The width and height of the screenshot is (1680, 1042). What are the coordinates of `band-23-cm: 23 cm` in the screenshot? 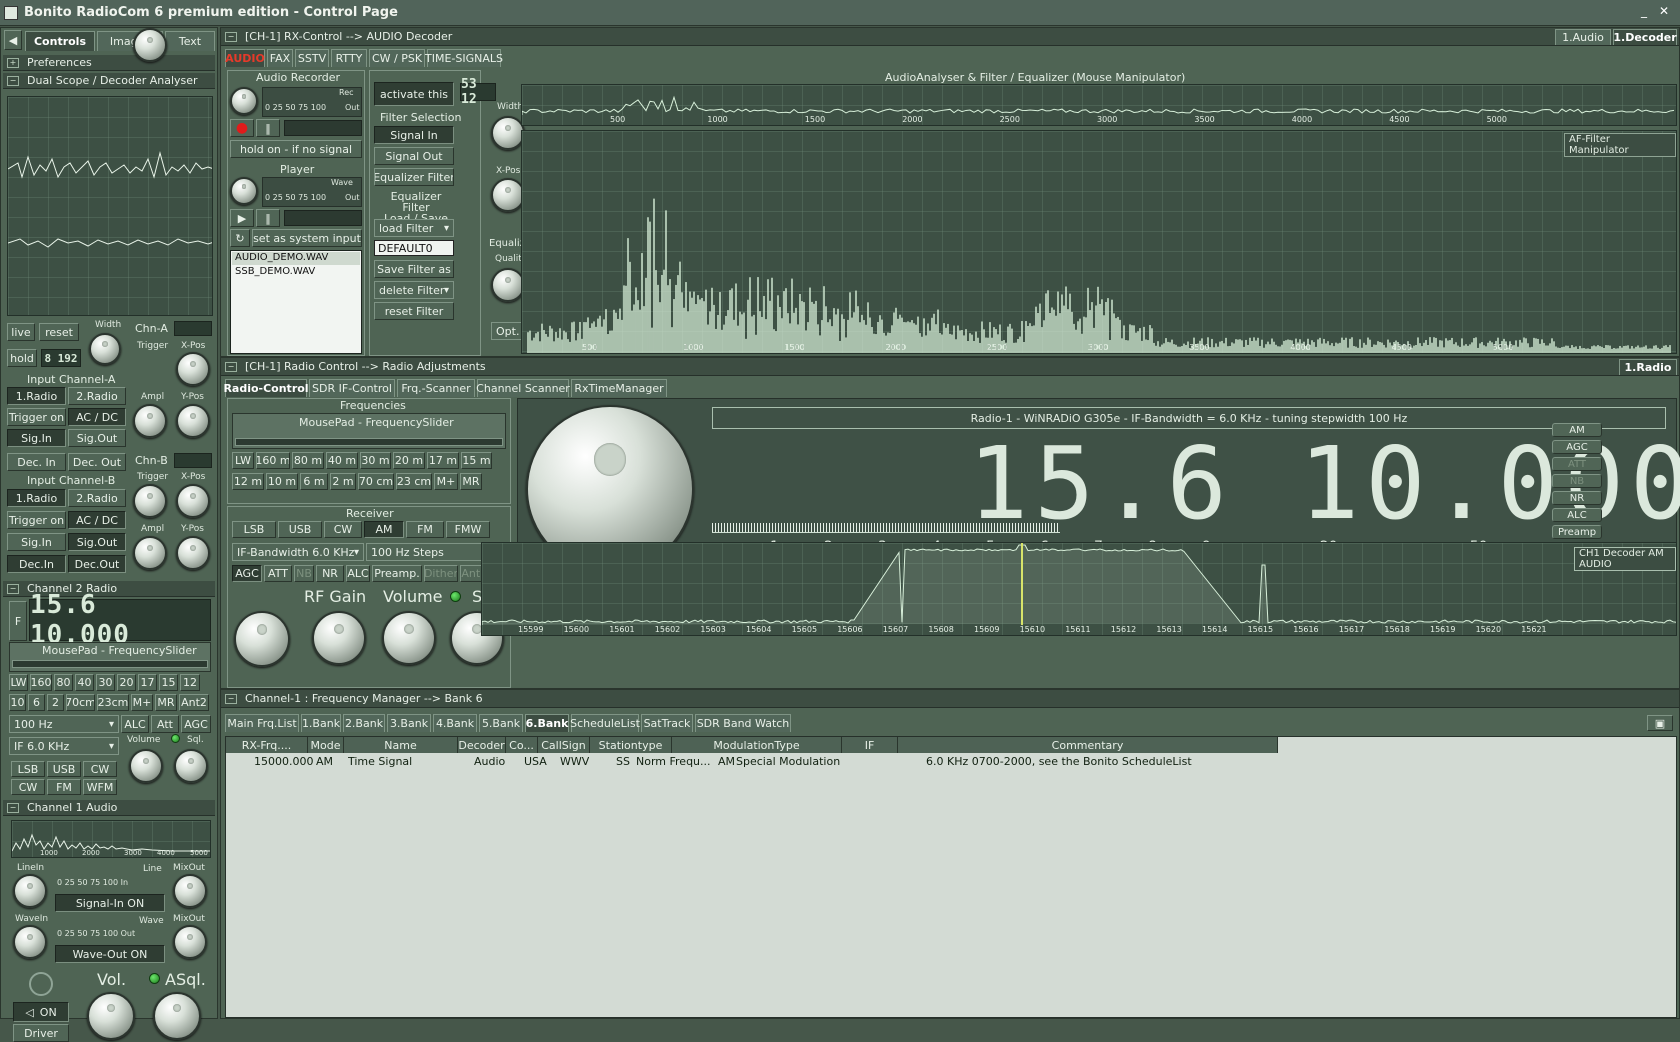 It's located at (414, 481).